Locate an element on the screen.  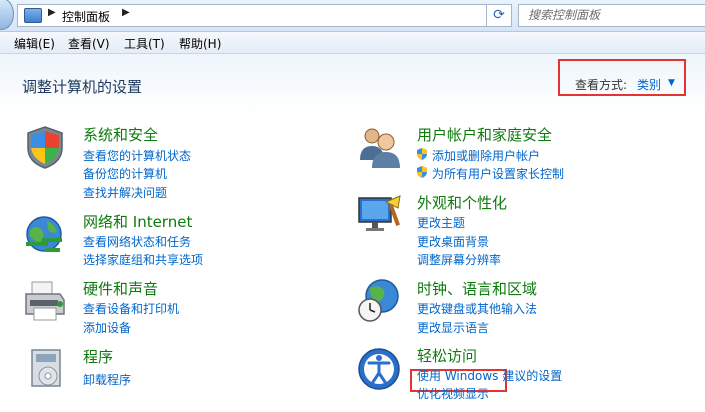
link-parental-controls: 为所有用户设置家长控制 is located at coordinates (498, 173).